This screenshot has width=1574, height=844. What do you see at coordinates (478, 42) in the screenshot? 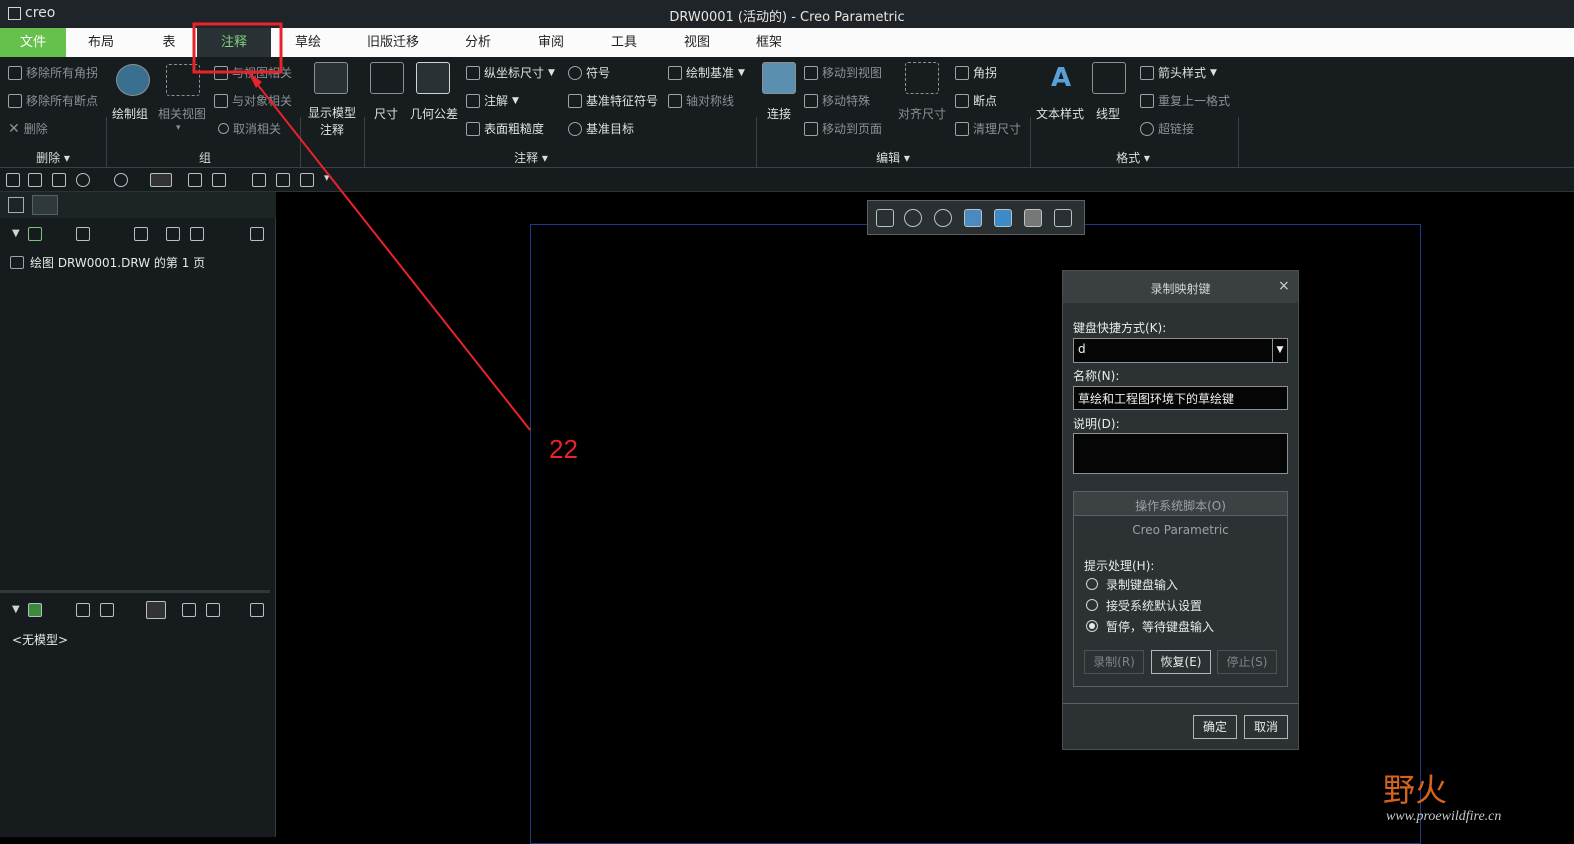
I see `tab-analysis: 分析` at bounding box center [478, 42].